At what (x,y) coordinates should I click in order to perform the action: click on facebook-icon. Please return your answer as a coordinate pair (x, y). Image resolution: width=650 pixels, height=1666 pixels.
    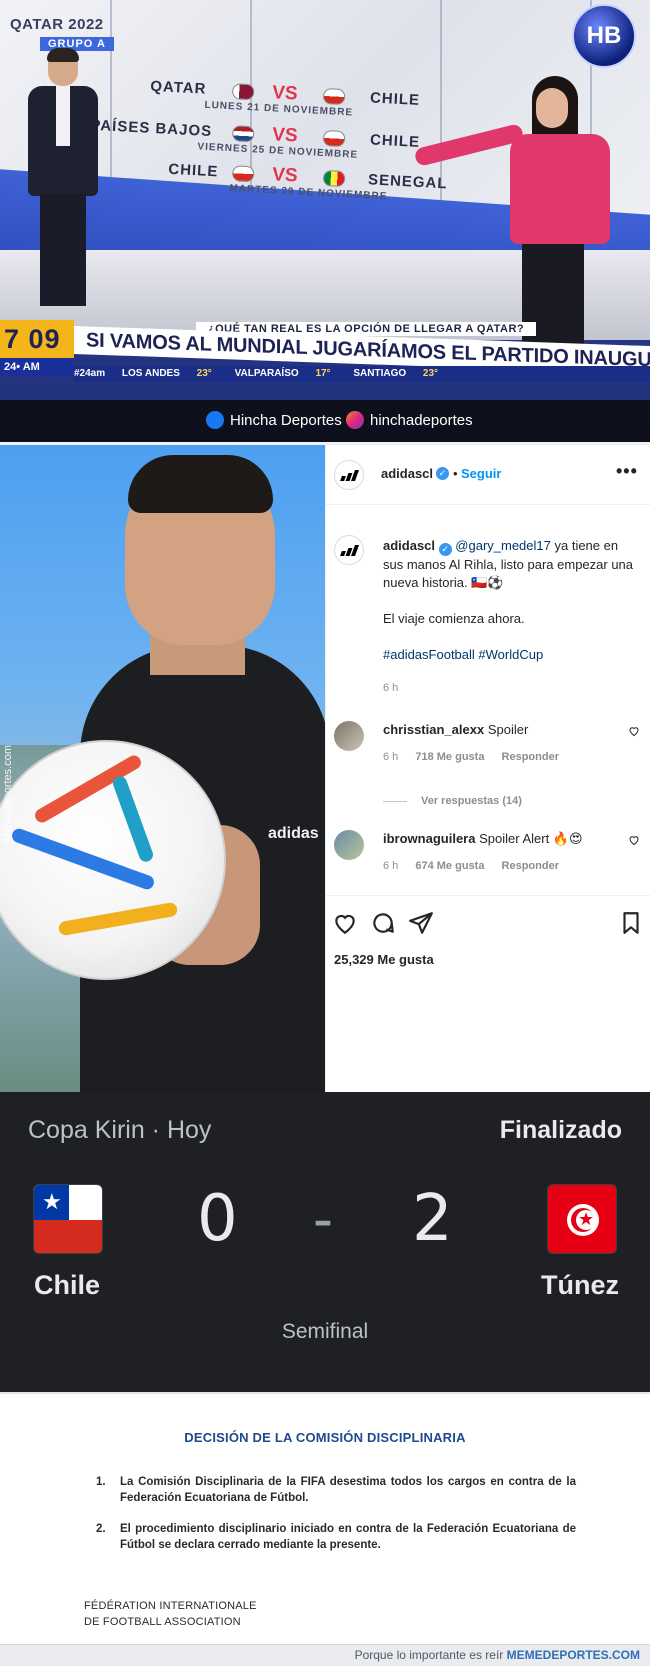
    Looking at the image, I should click on (215, 420).